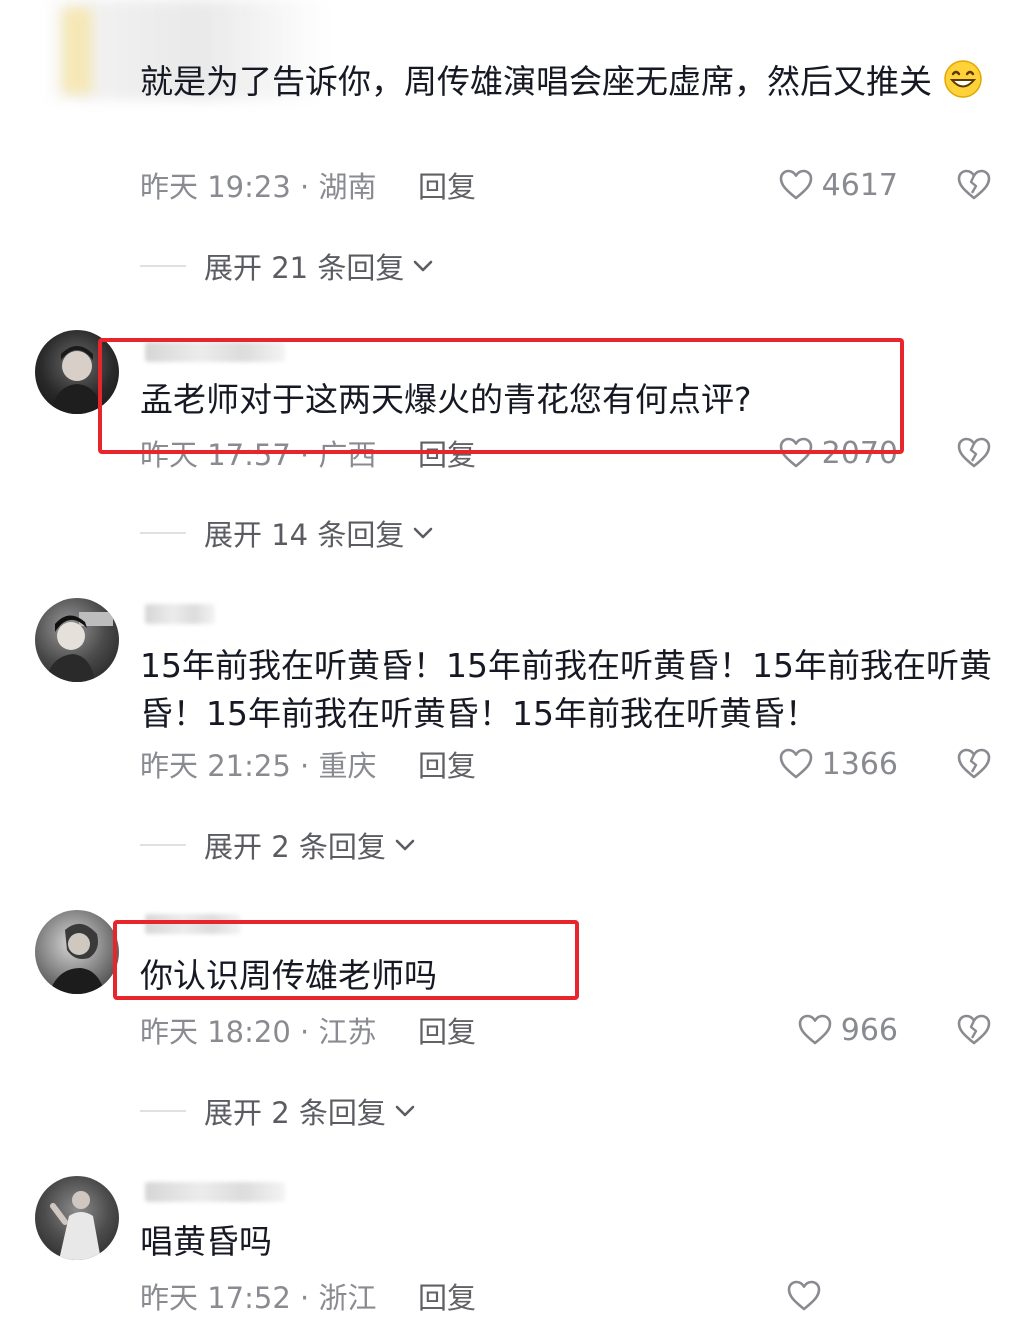 The width and height of the screenshot is (1020, 1332). I want to click on blurred-avatar-accent, so click(77, 51).